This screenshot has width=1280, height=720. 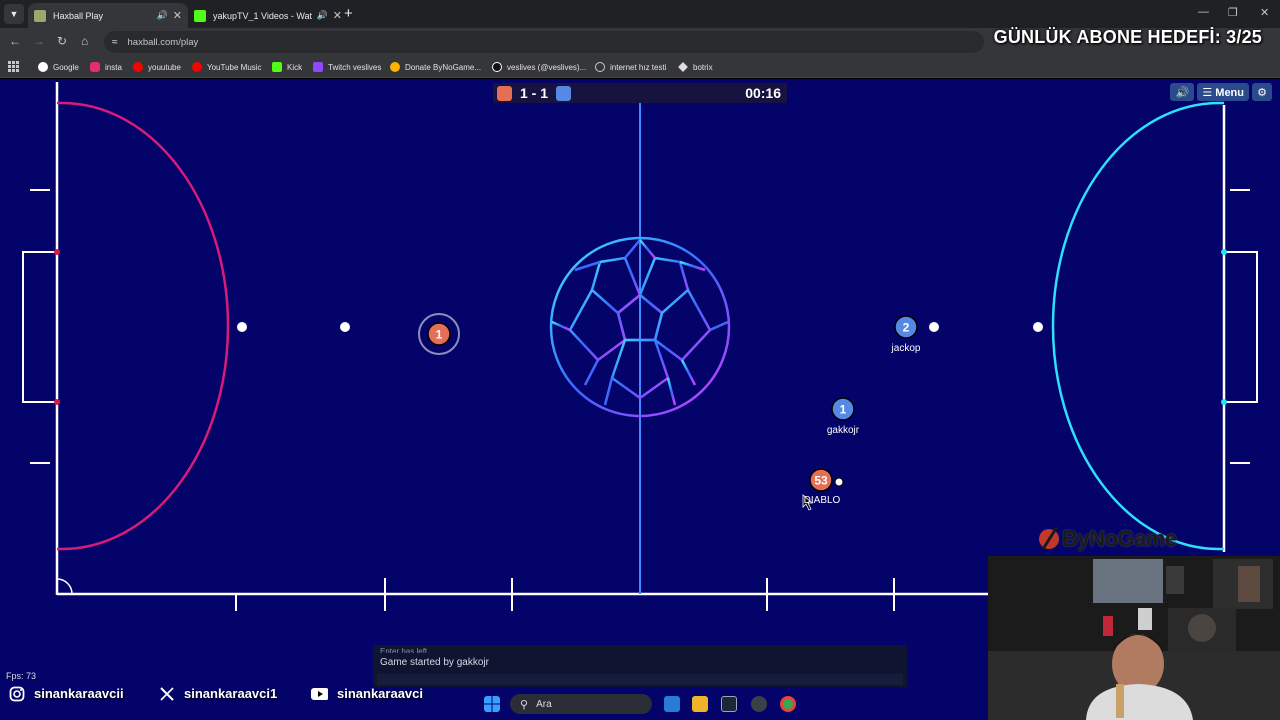 I want to click on twitch-icon, so click(x=318, y=67).